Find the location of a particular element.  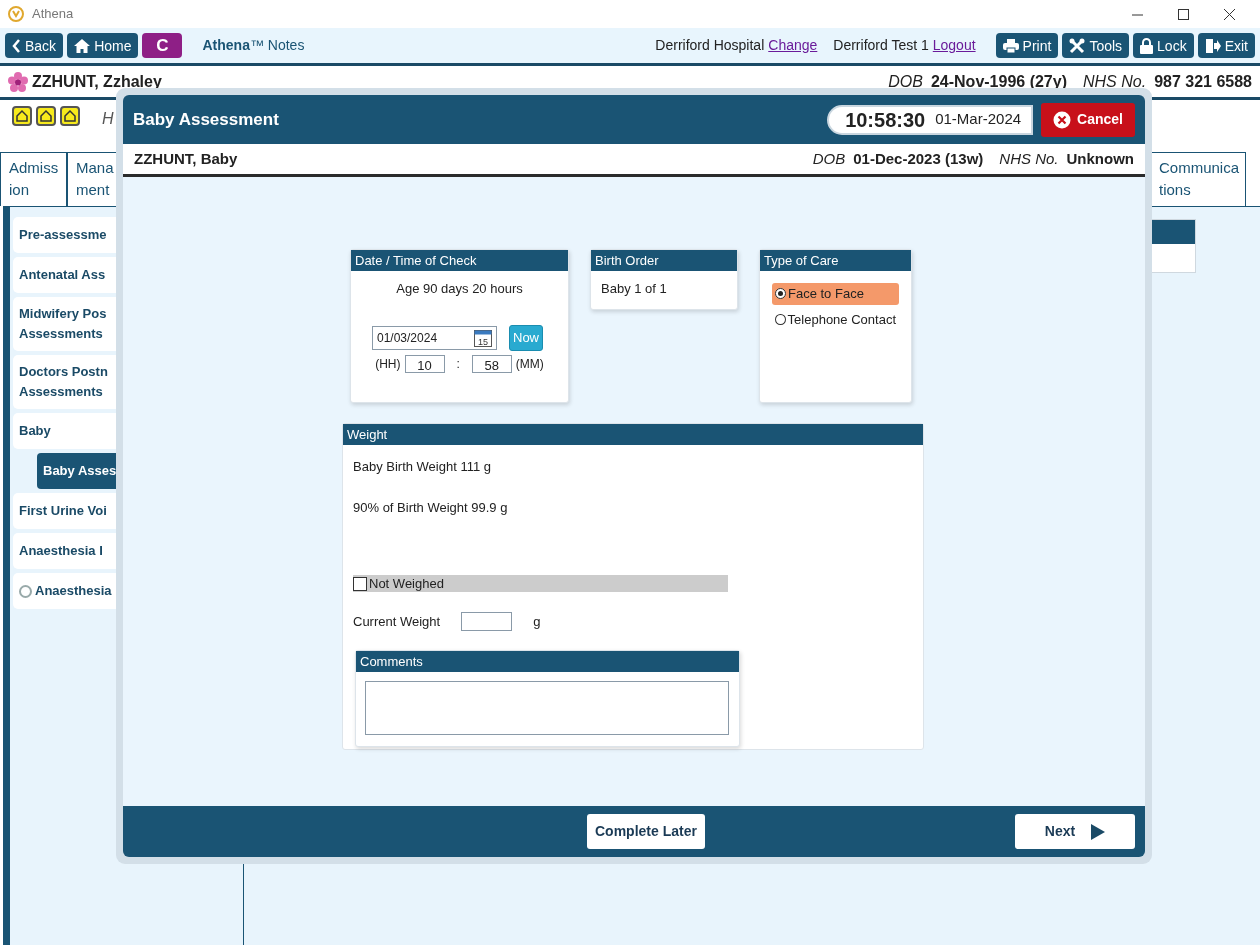

radio-button is located at coordinates (25, 591).